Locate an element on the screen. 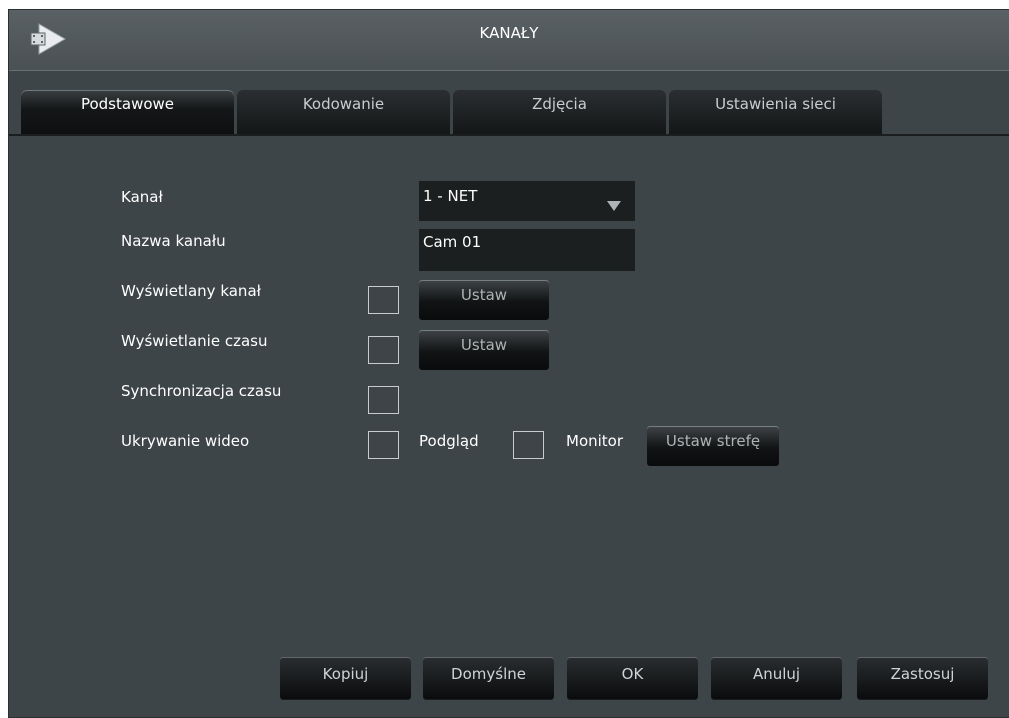  display-time-set-button: Ustaw is located at coordinates (484, 350).